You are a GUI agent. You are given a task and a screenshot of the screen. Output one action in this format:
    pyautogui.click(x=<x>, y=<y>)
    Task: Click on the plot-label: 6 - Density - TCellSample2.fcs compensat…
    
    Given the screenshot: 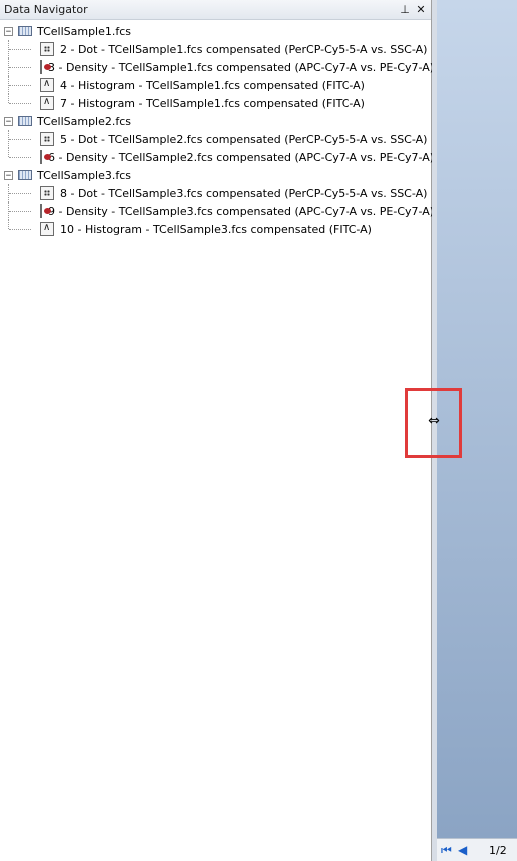 What is the action you would take?
    pyautogui.click(x=241, y=157)
    